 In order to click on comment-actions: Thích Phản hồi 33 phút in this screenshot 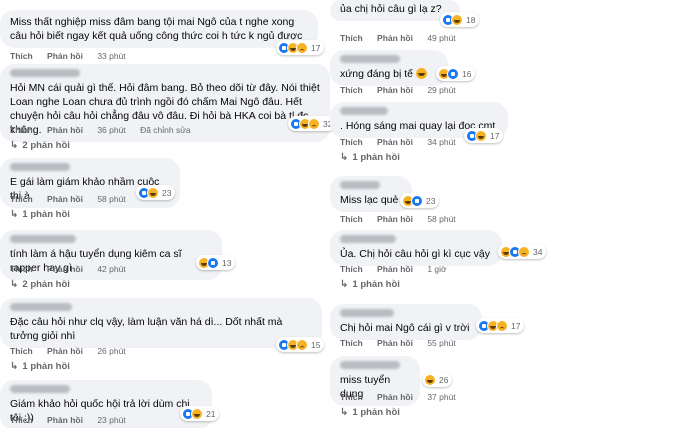, I will do `click(74, 56)`.